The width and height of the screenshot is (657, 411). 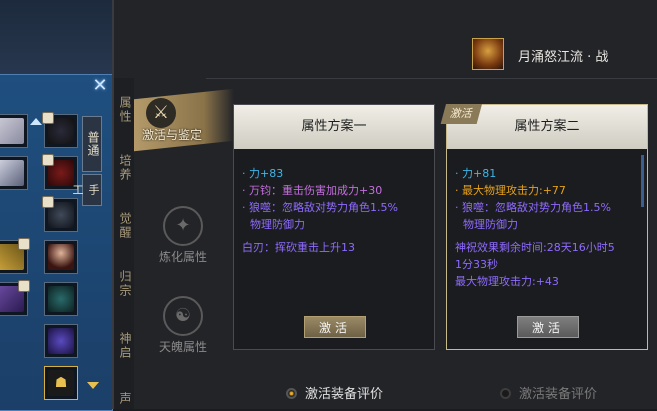 I want to click on close-icon: ✕, so click(x=100, y=86).